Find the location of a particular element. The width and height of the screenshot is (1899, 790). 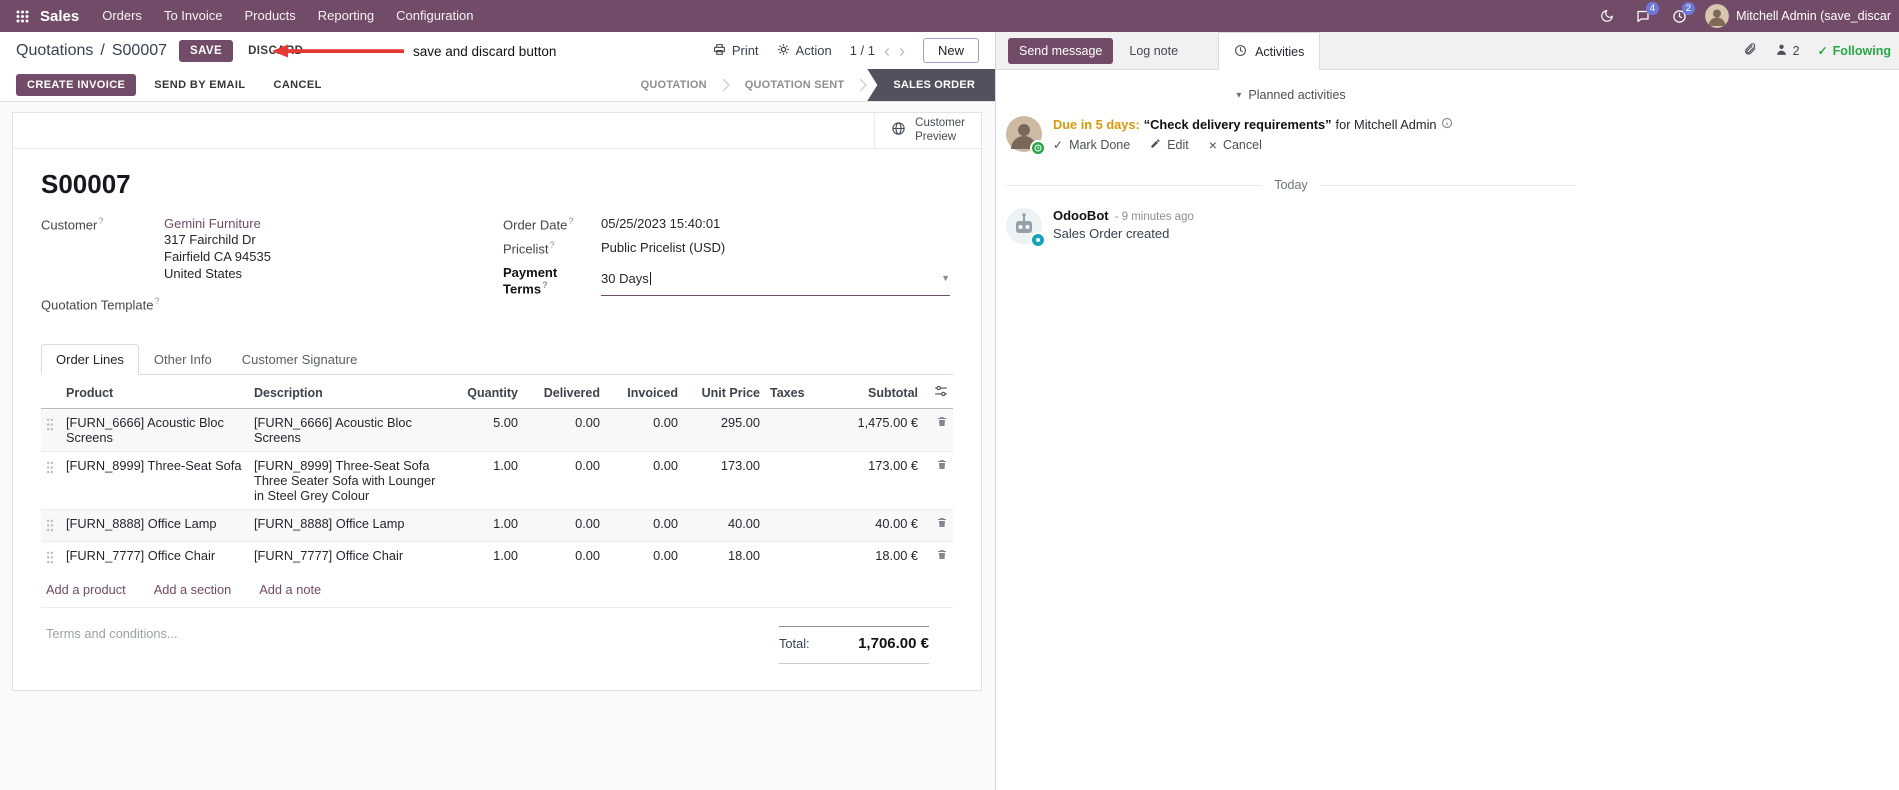

mark-done-button: ✓ Mark Done is located at coordinates (1091, 145).